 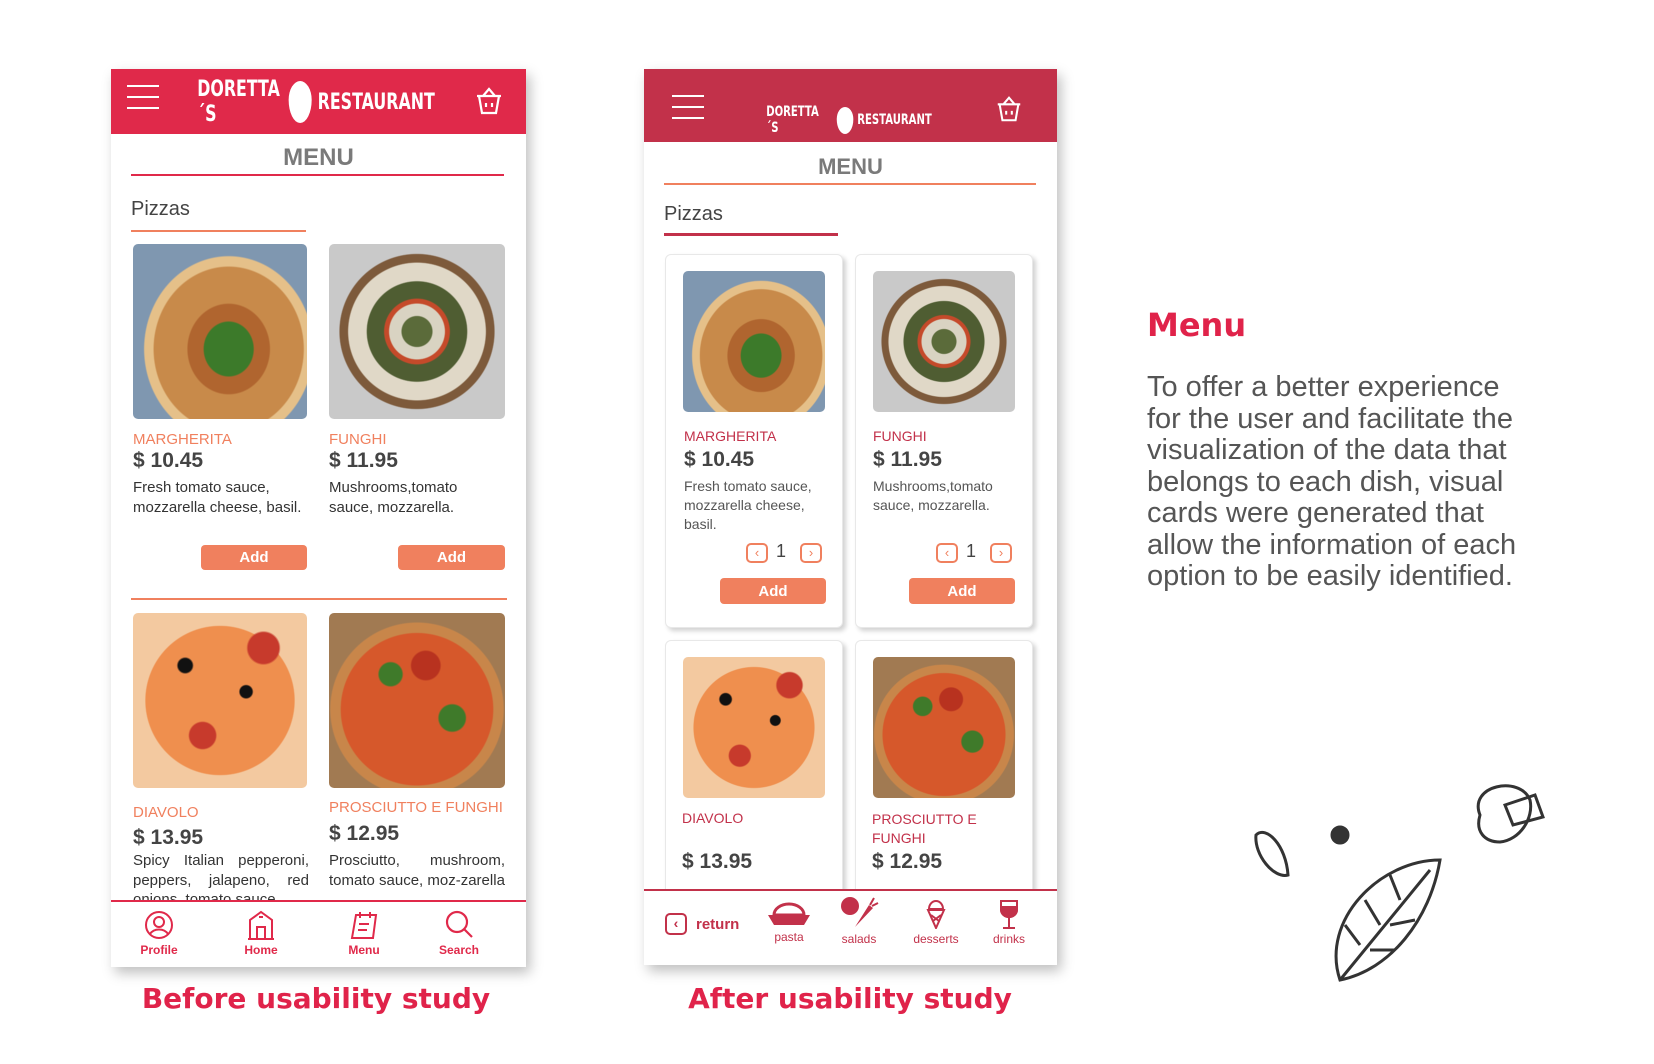 What do you see at coordinates (1330, 576) in the screenshot?
I see `description-line: option to be easily identified.` at bounding box center [1330, 576].